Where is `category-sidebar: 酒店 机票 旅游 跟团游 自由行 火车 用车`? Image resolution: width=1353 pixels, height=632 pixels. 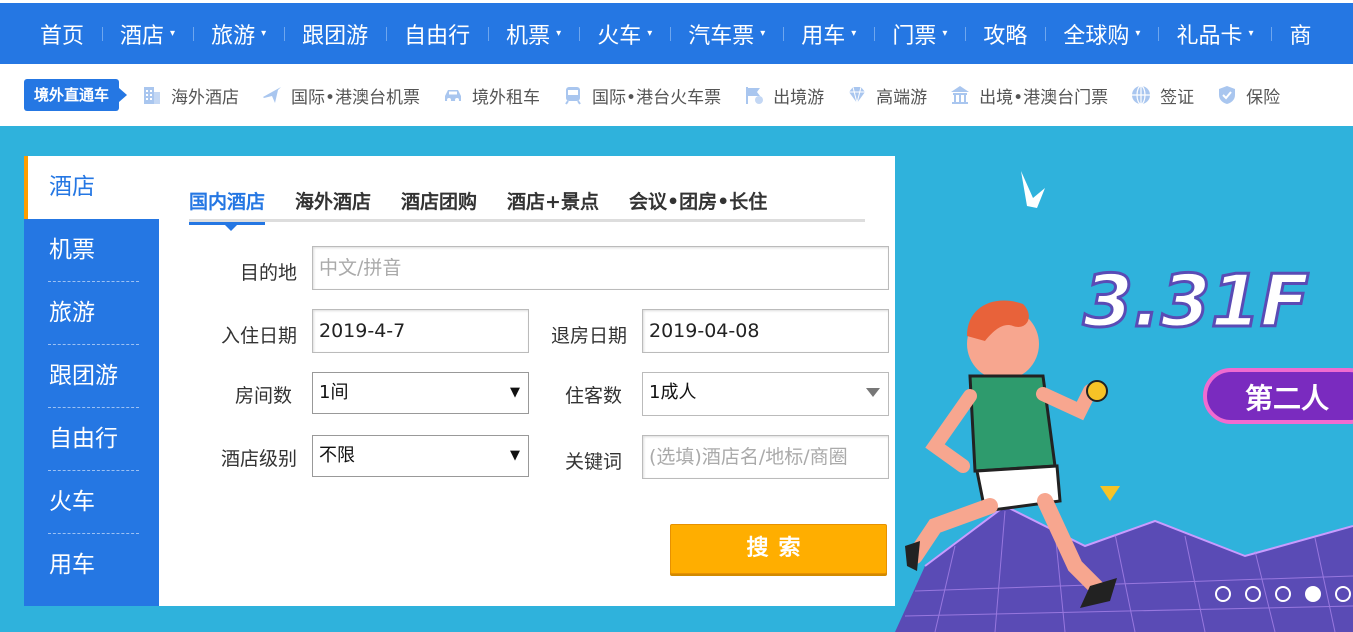 category-sidebar: 酒店 机票 旅游 跟团游 自由行 火车 用车 is located at coordinates (91, 381).